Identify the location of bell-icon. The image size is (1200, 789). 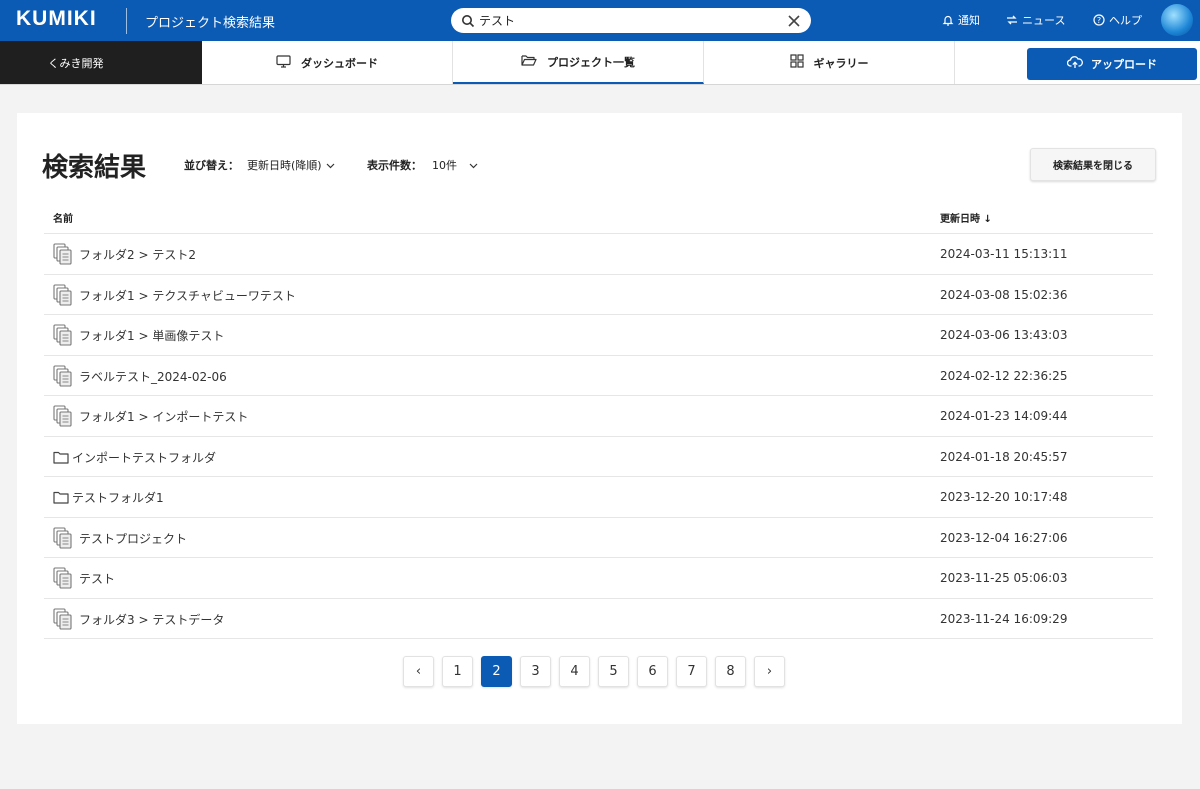
(948, 20).